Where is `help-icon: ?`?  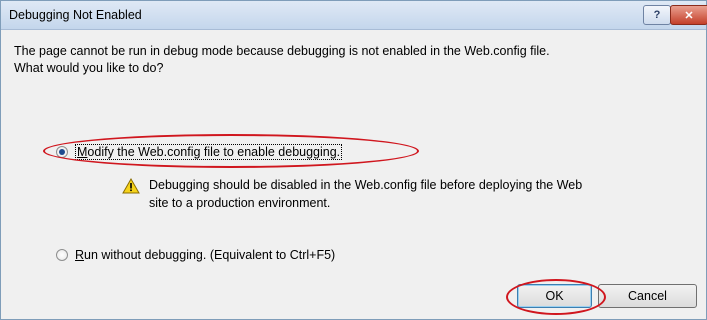 help-icon: ? is located at coordinates (657, 15).